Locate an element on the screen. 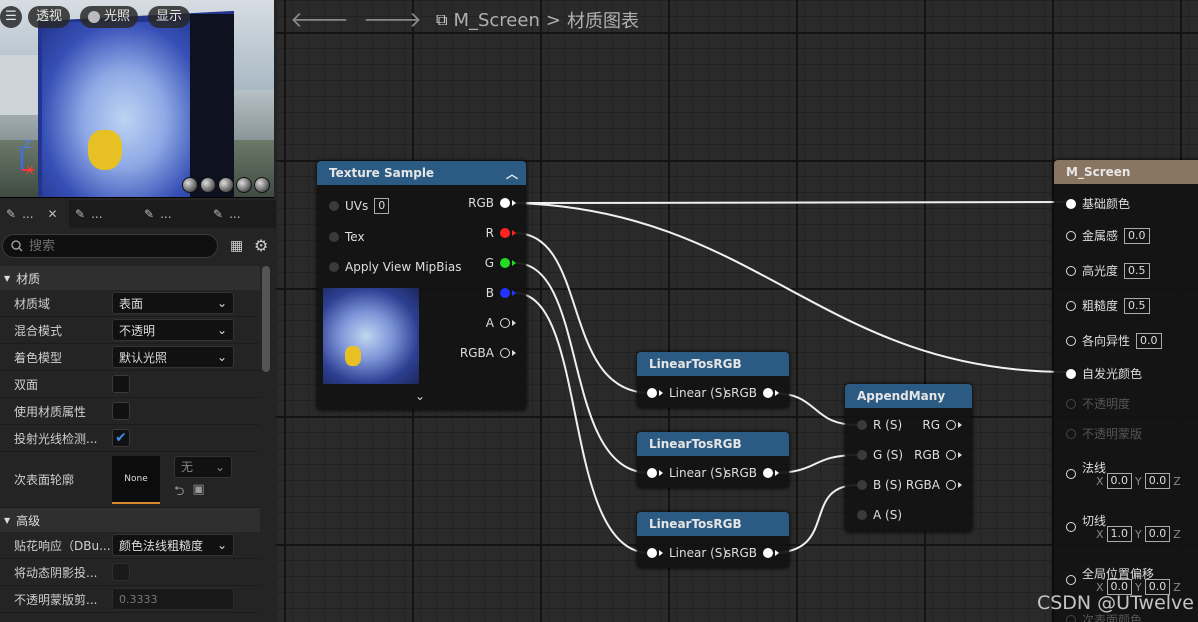  linear-to-srgb-node-3: LinearTosRGB Linear (S) sRGB is located at coordinates (713, 540).